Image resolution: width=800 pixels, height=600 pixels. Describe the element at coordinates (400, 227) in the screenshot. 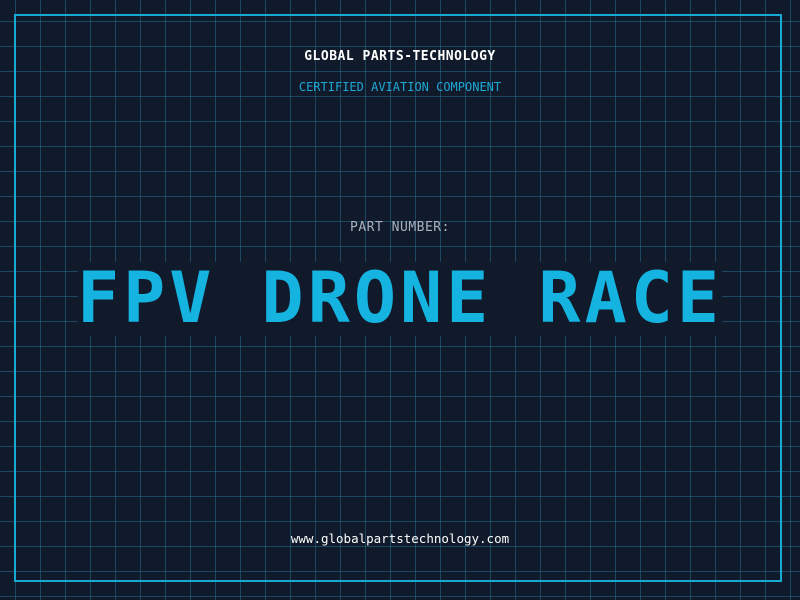

I see `part-number-label: PART NUMBER:` at that location.